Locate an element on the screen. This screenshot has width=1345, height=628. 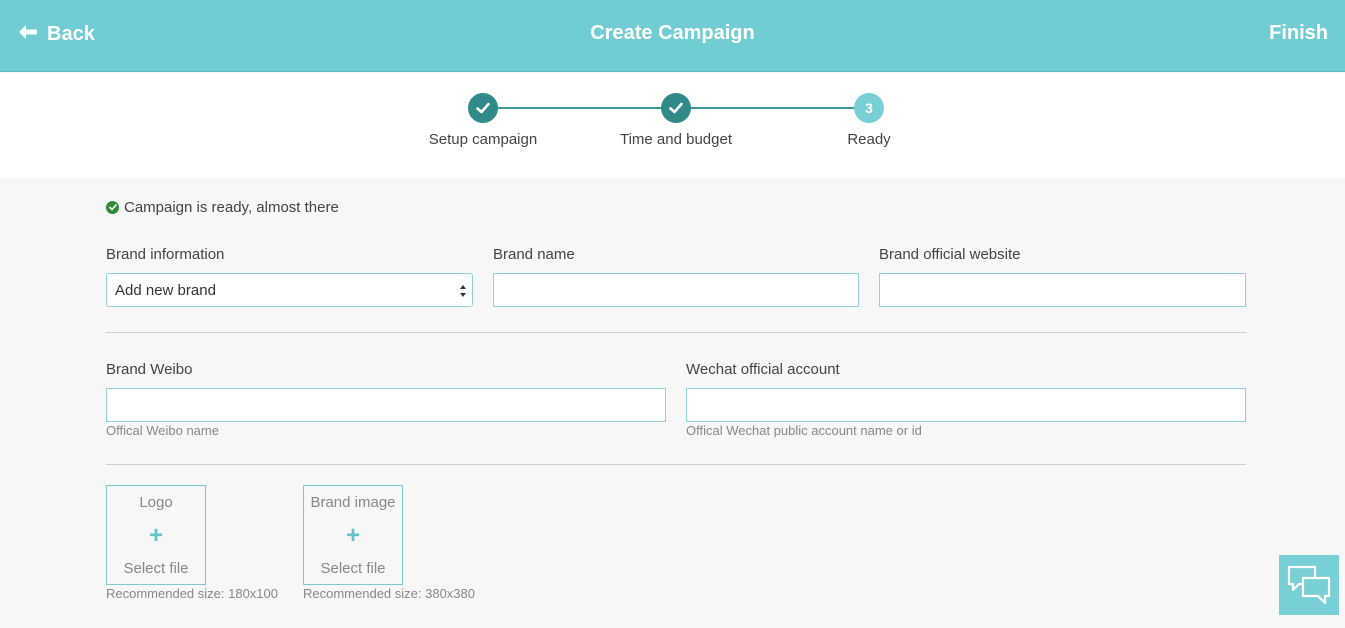
brand-information-select: Add new brand is located at coordinates (289, 290).